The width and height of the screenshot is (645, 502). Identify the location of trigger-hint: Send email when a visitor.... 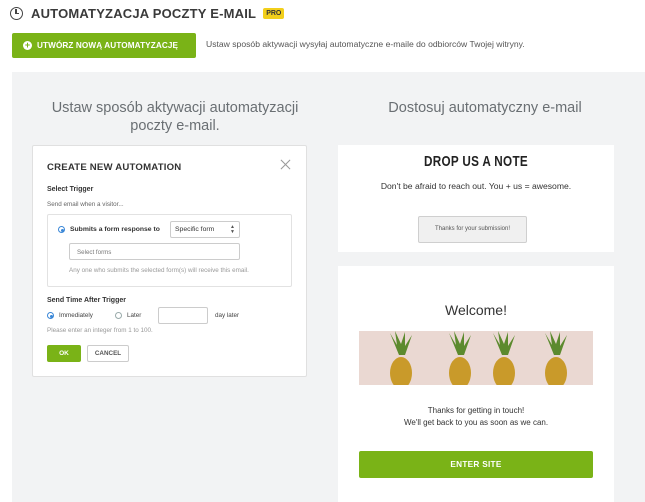
(85, 204).